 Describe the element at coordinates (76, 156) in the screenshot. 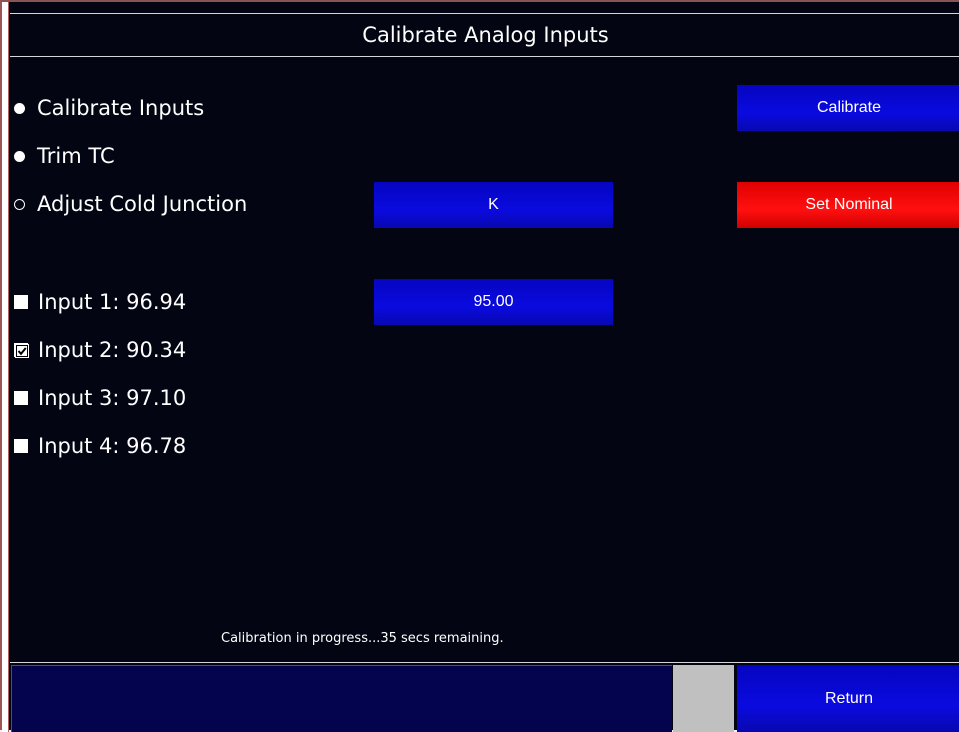

I see `mode-option-label: Trim TC` at that location.